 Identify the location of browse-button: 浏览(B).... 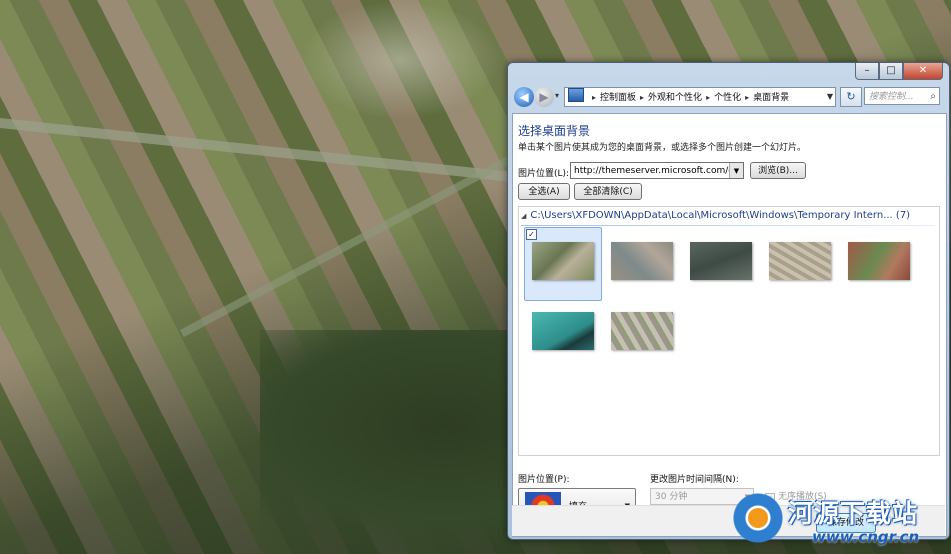
(778, 170).